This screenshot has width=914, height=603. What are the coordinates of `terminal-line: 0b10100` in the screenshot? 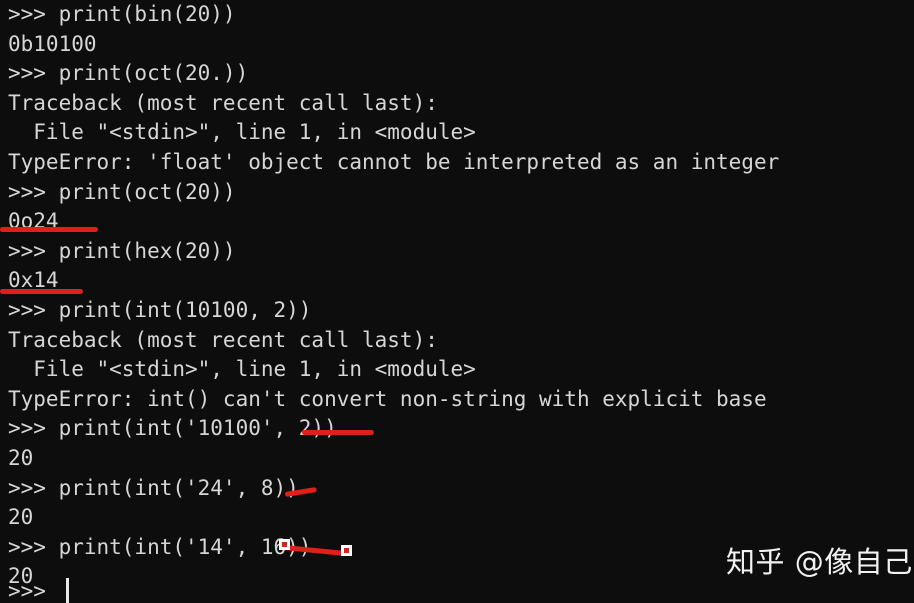 It's located at (52, 43).